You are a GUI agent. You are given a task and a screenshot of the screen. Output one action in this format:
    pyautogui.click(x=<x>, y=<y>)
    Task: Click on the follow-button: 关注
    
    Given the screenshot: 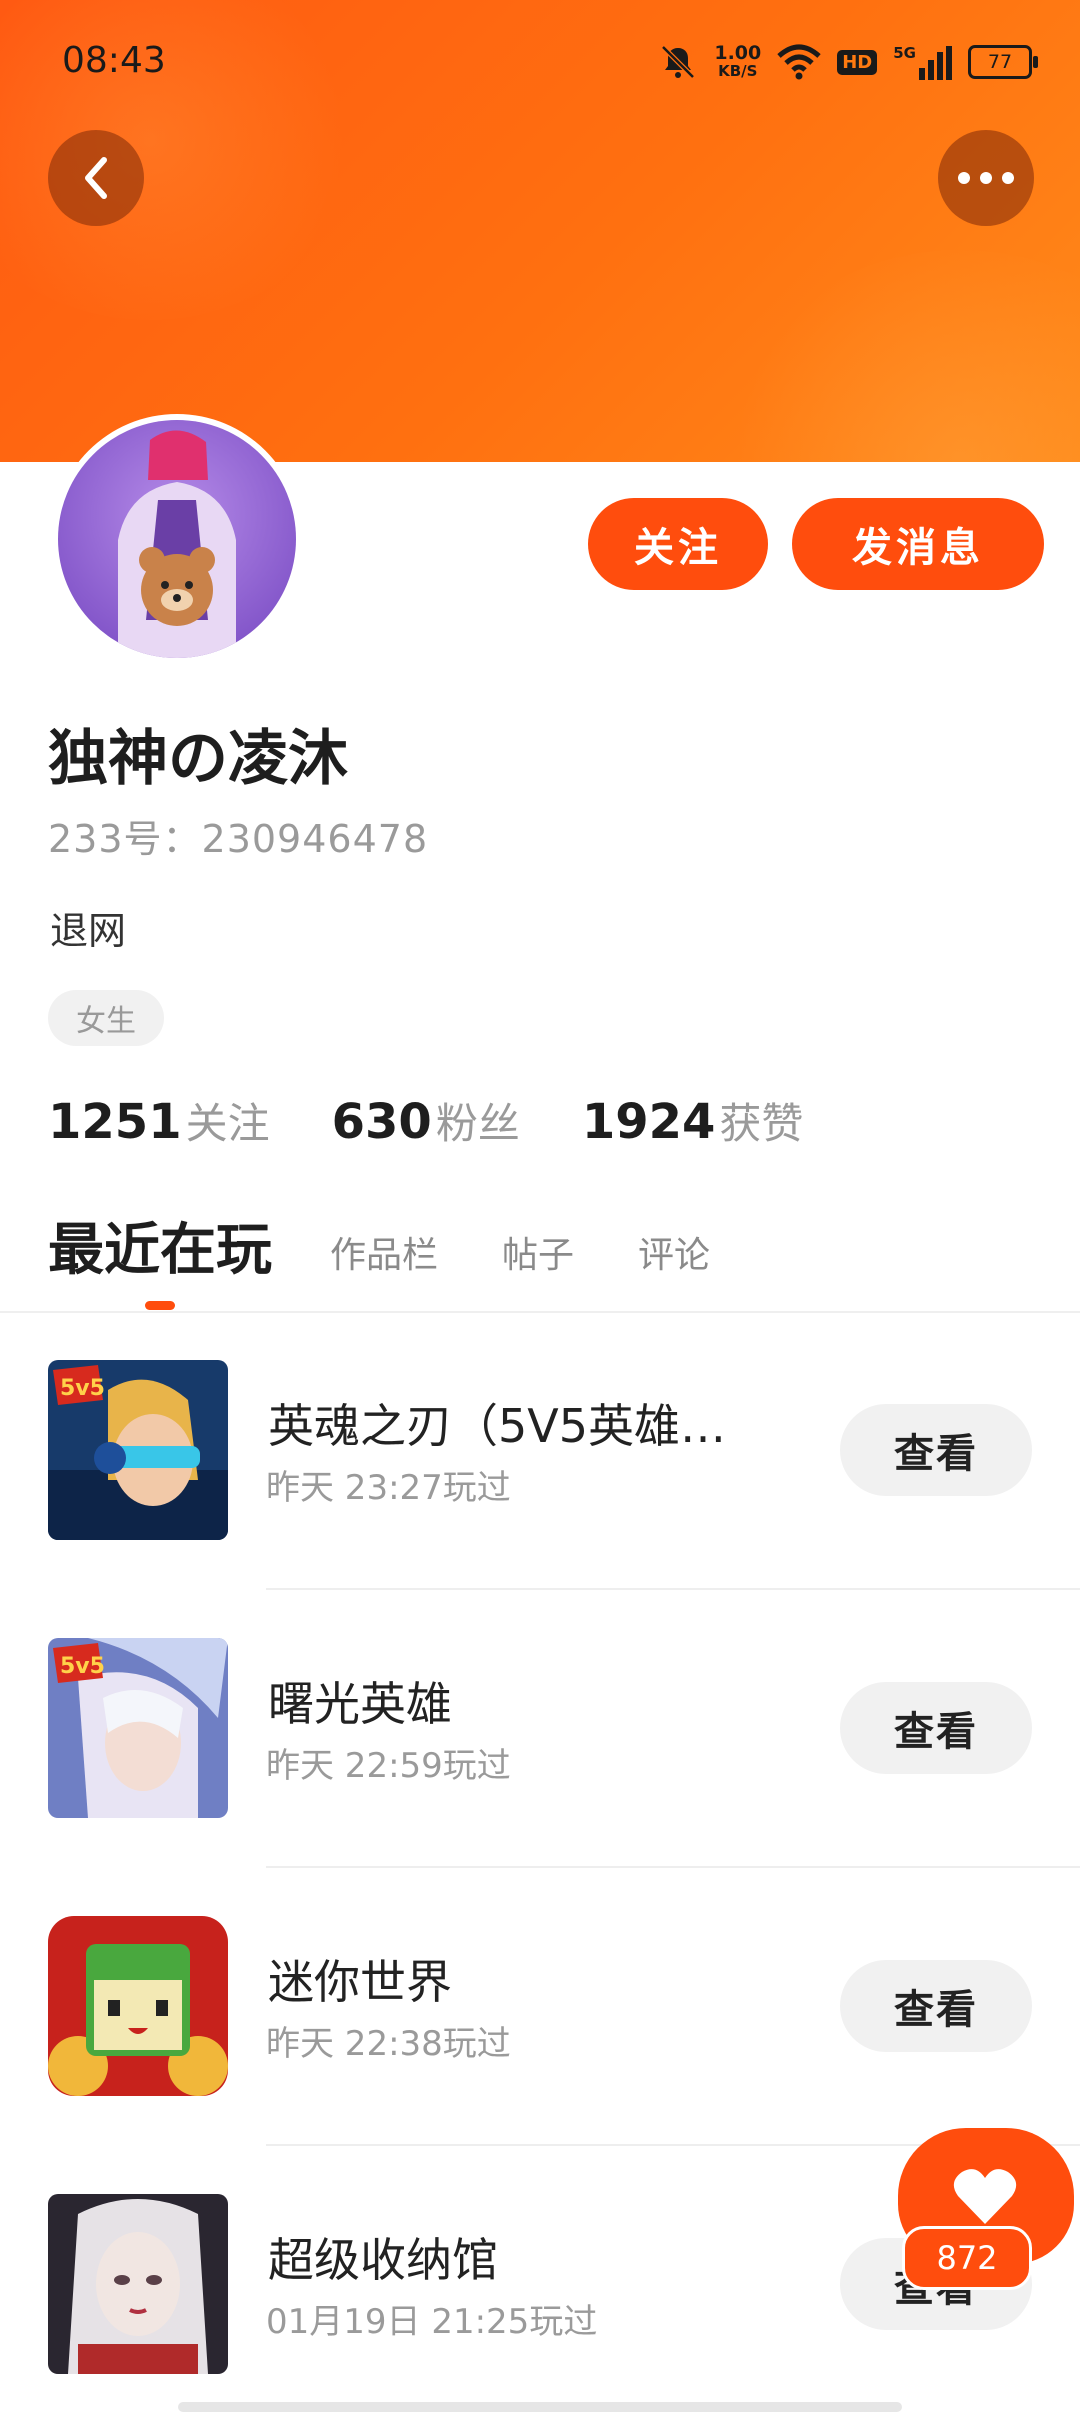 What is the action you would take?
    pyautogui.click(x=678, y=544)
    